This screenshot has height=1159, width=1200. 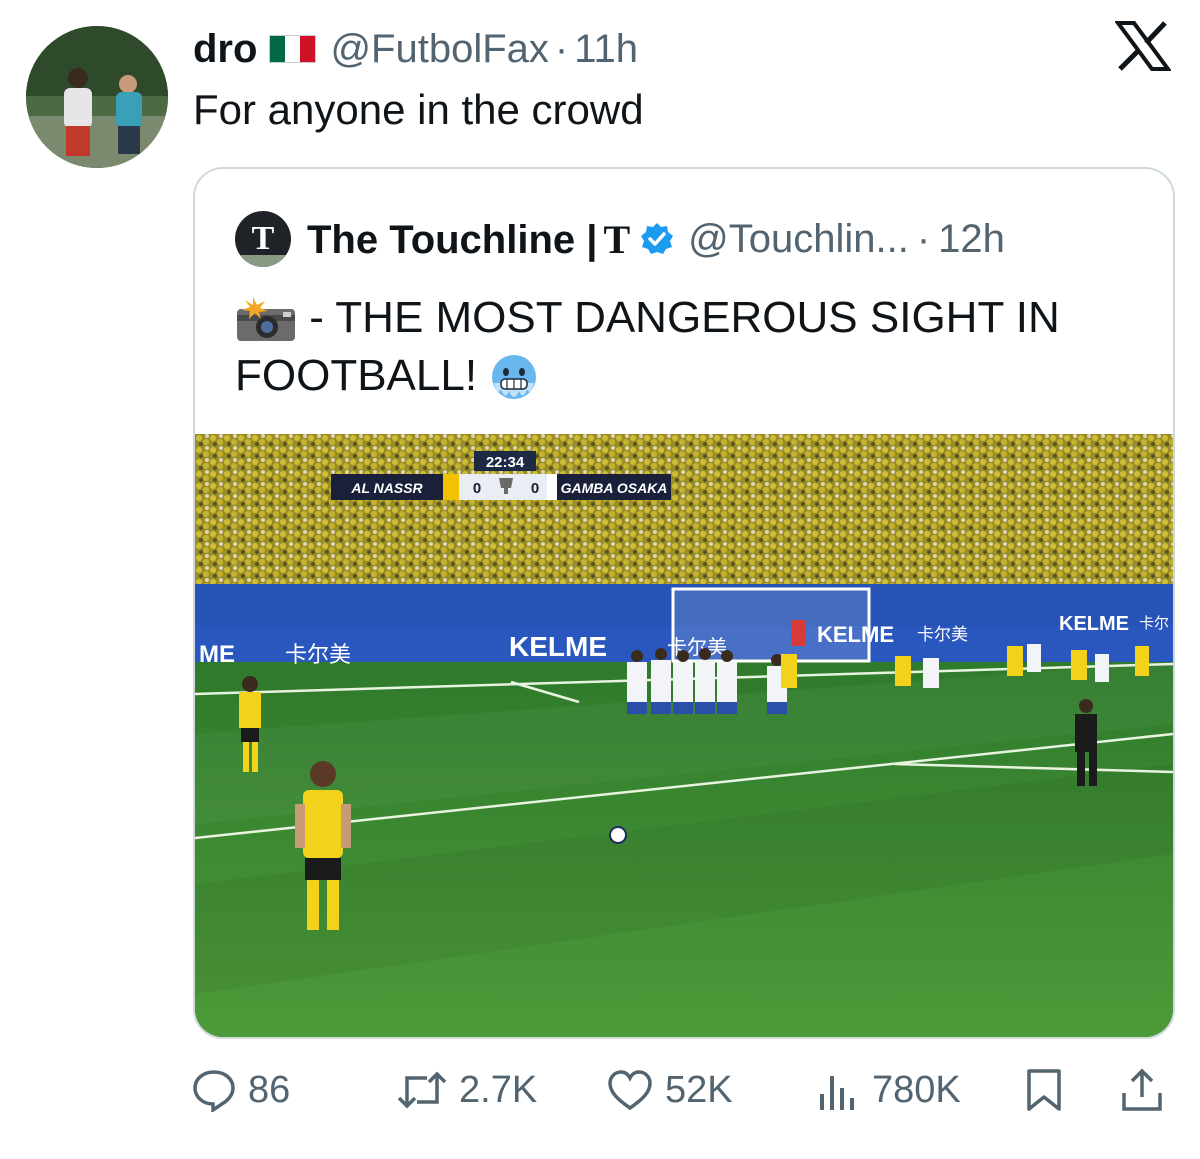 I want to click on camera-flash-icon, so click(x=266, y=319).